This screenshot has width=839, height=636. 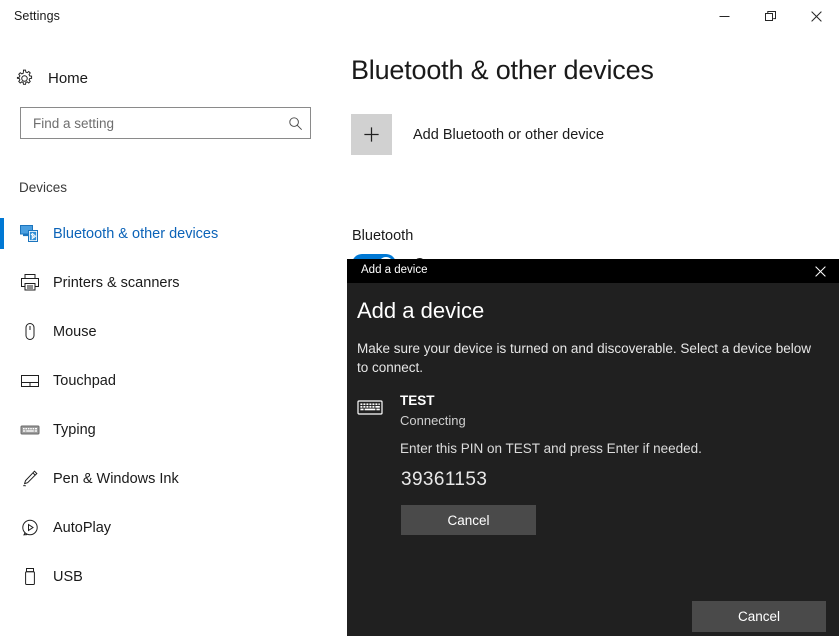 I want to click on sidebar-item-bluetooth-other-devices: Bluetooth & other devices, so click(x=173, y=233).